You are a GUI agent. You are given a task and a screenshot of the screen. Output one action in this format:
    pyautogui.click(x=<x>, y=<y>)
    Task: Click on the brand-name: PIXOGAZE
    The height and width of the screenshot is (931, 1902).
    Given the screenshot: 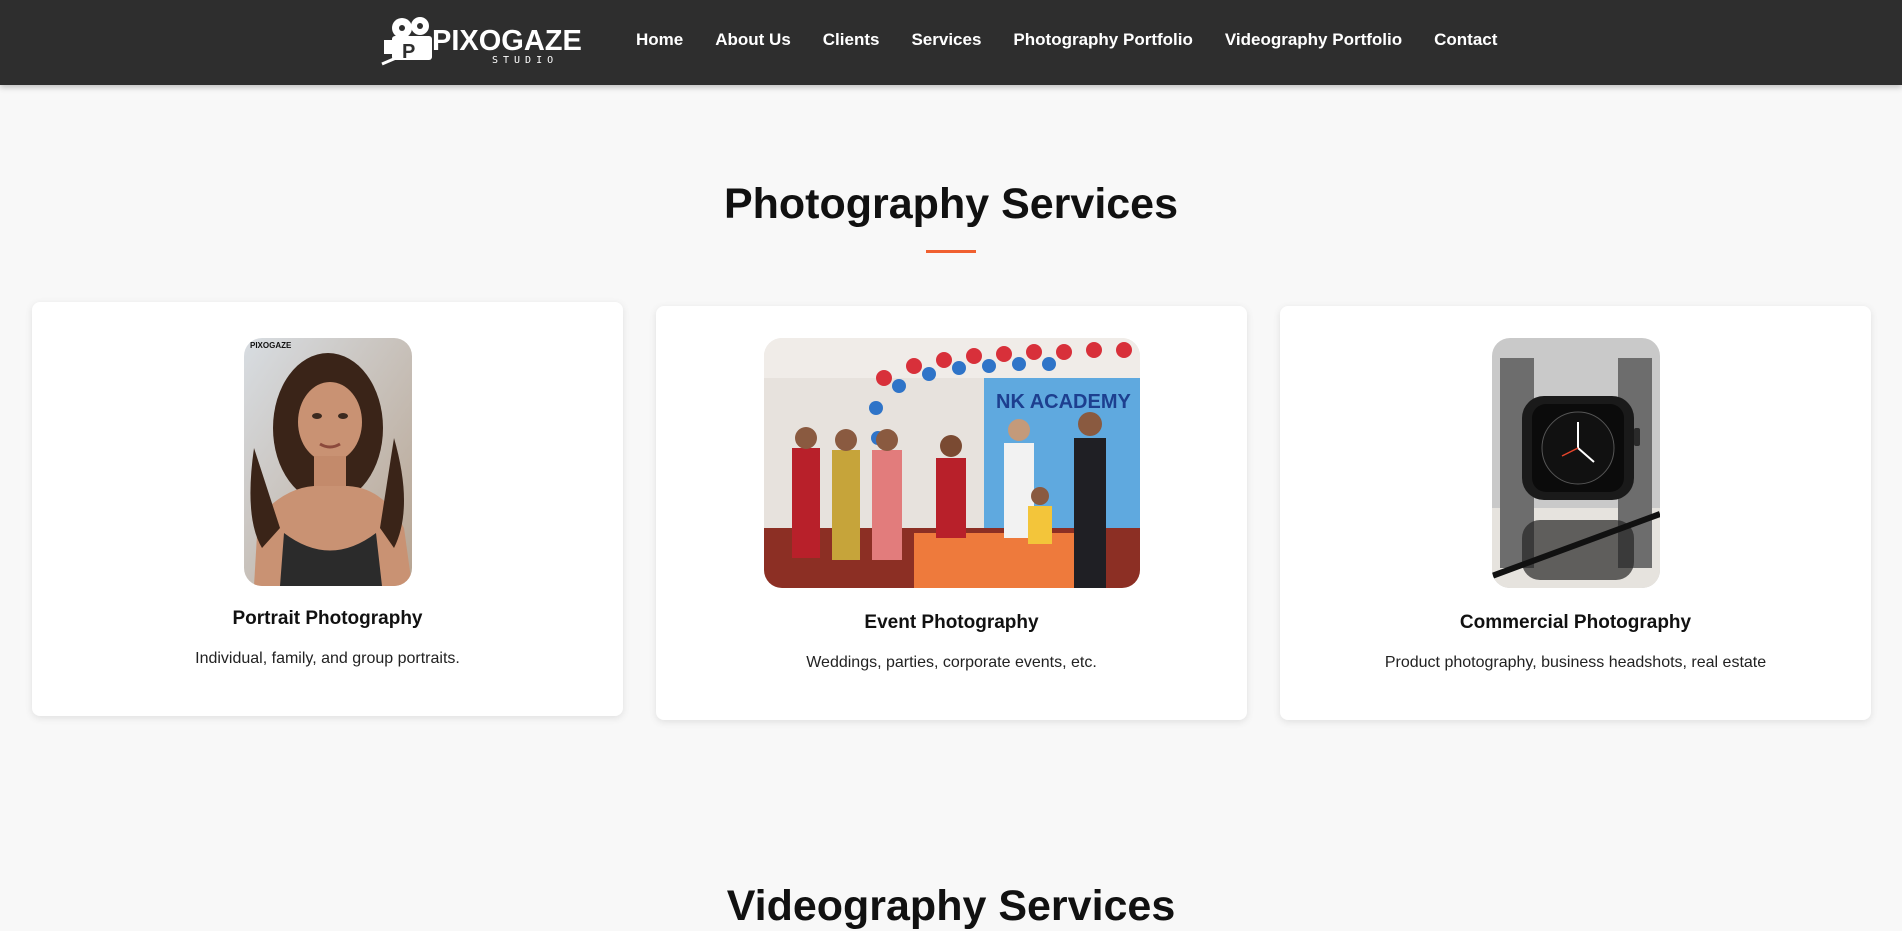 What is the action you would take?
    pyautogui.click(x=507, y=41)
    